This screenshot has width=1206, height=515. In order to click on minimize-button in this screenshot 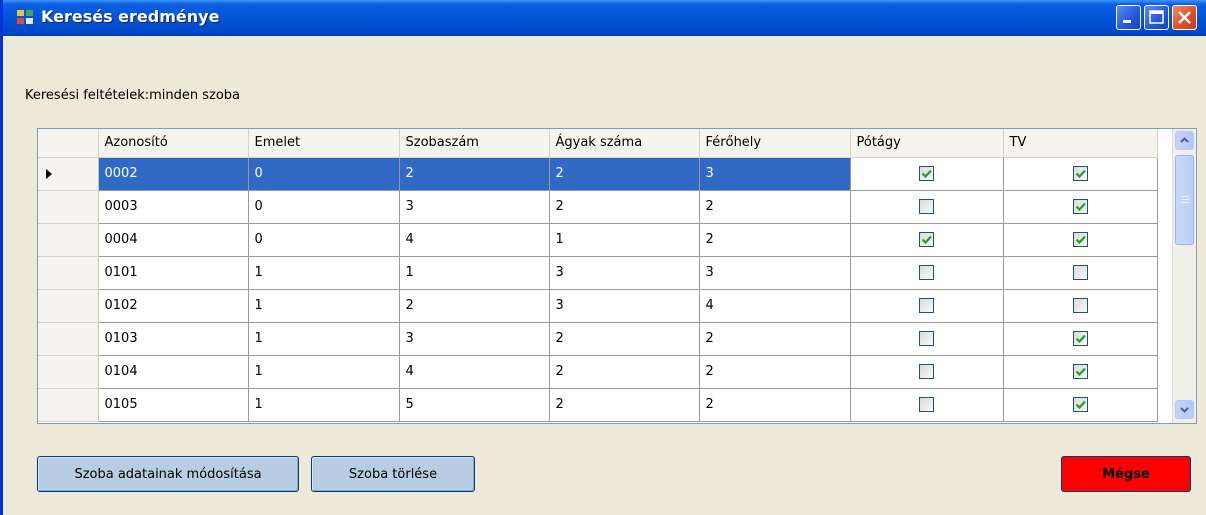, I will do `click(1128, 17)`.